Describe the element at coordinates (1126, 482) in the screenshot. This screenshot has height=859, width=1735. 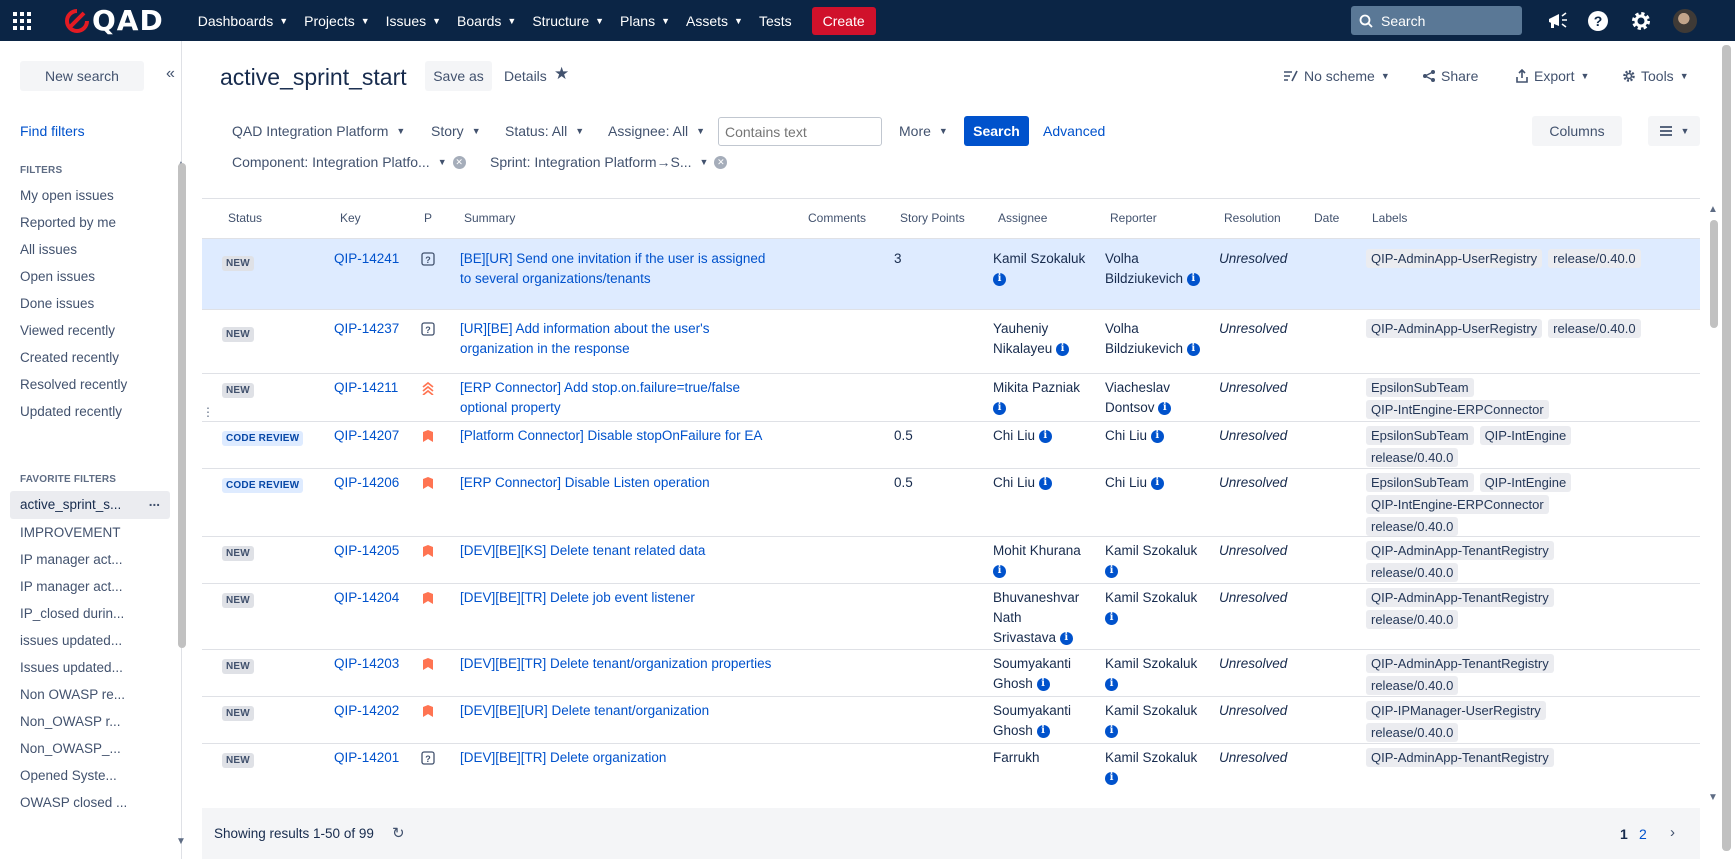
I see `reporter-name: Chi Liu` at that location.